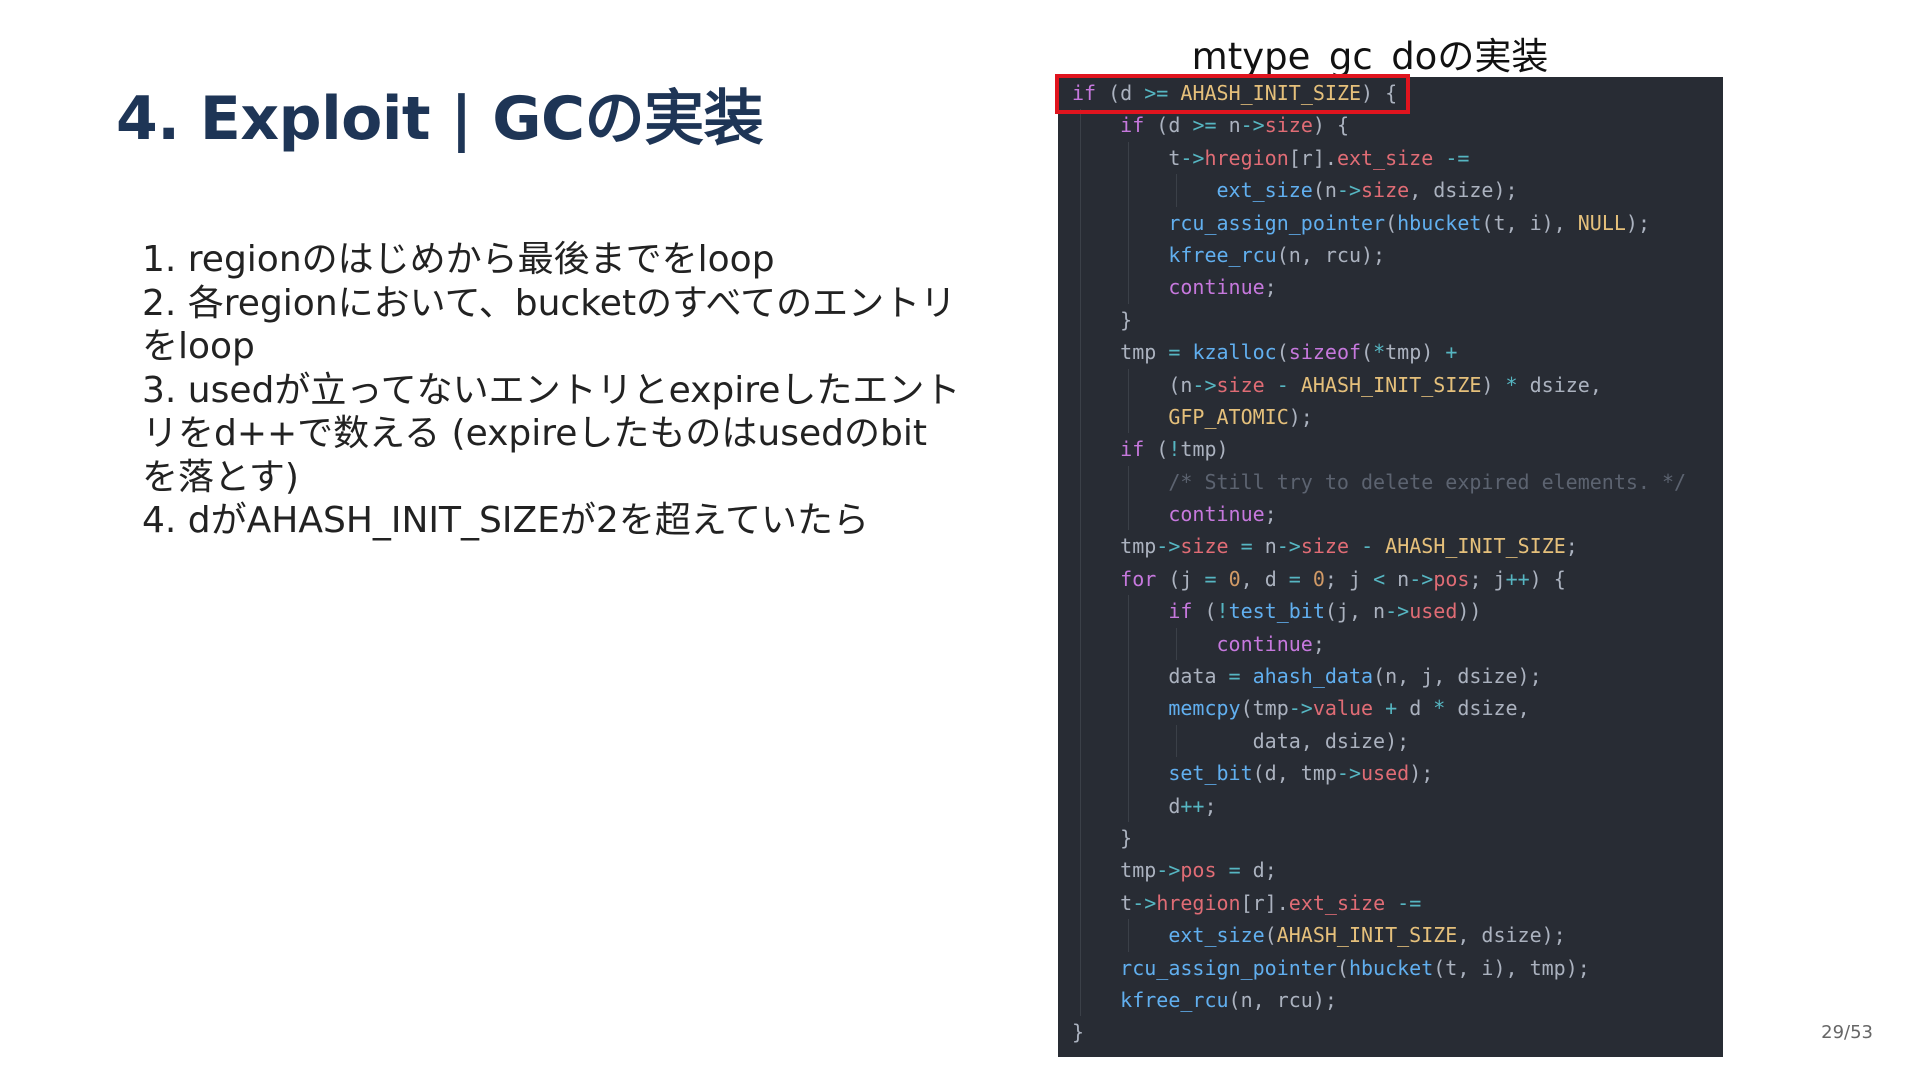 Image resolution: width=1920 pixels, height=1080 pixels. I want to click on code-token: 0, so click(1234, 578).